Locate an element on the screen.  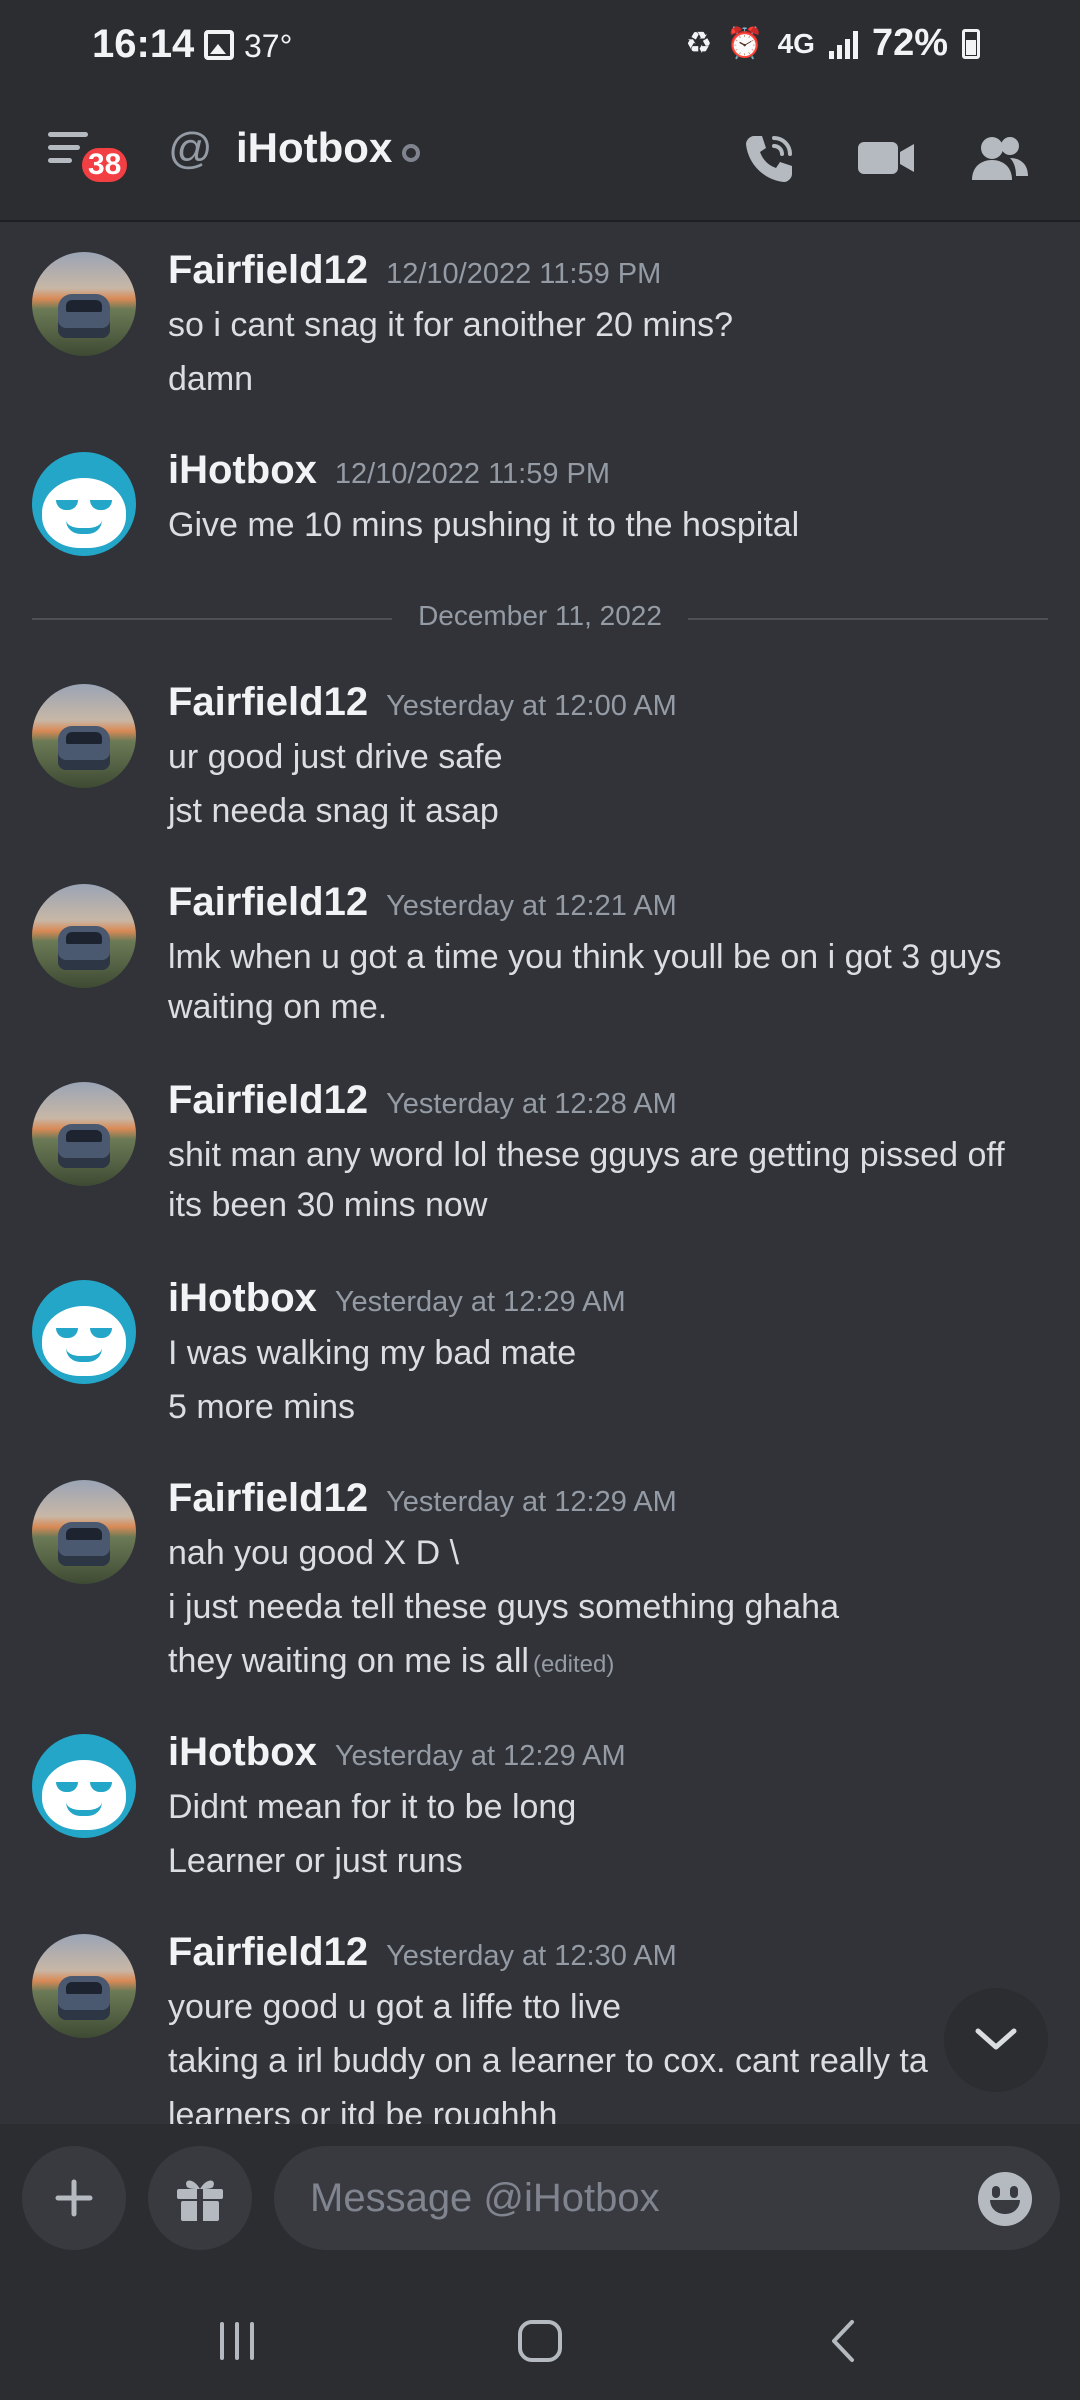
message-timestamp: Yesterday at 12:30 AM is located at coordinates (531, 1956).